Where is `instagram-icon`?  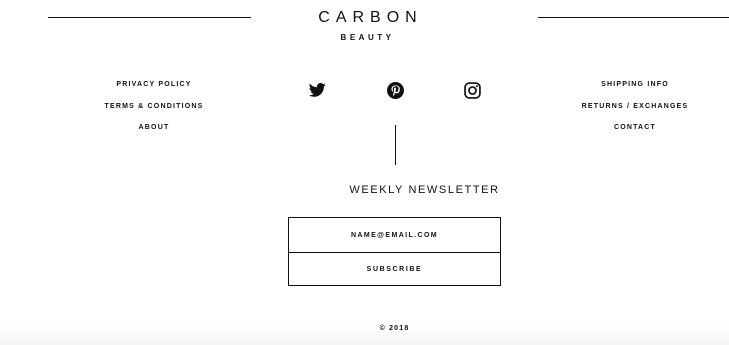 instagram-icon is located at coordinates (472, 90).